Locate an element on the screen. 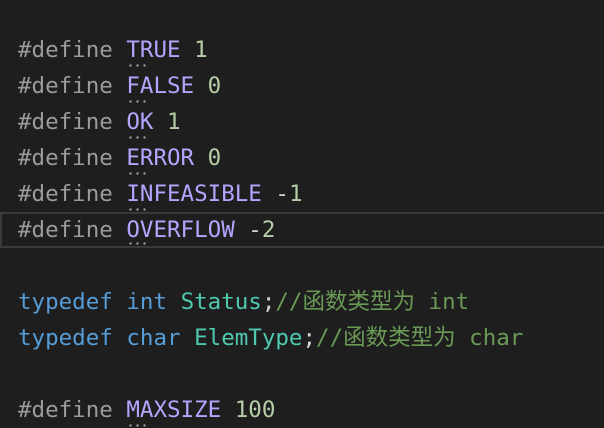  macro-value: 2 is located at coordinates (268, 230).